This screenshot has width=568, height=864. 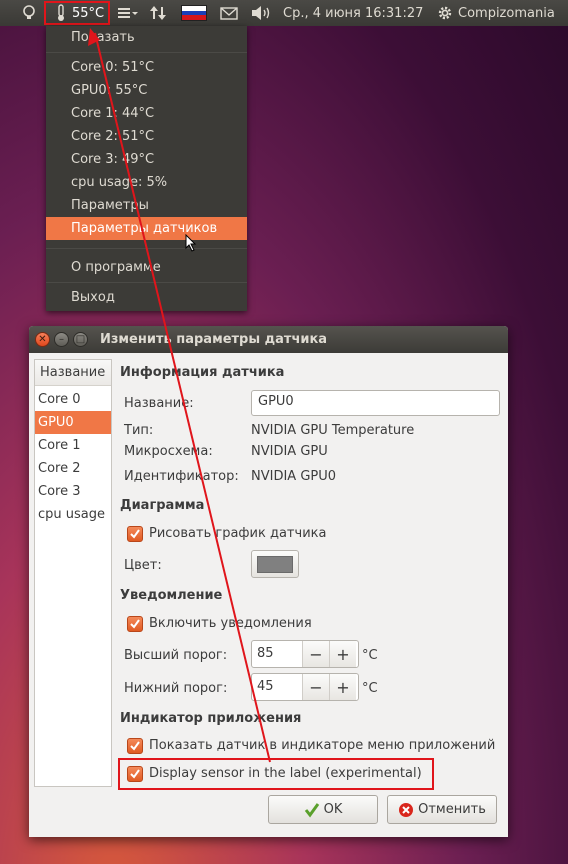 I want to click on menu-item-gpu0: GPU0: 55°C, so click(x=146, y=90).